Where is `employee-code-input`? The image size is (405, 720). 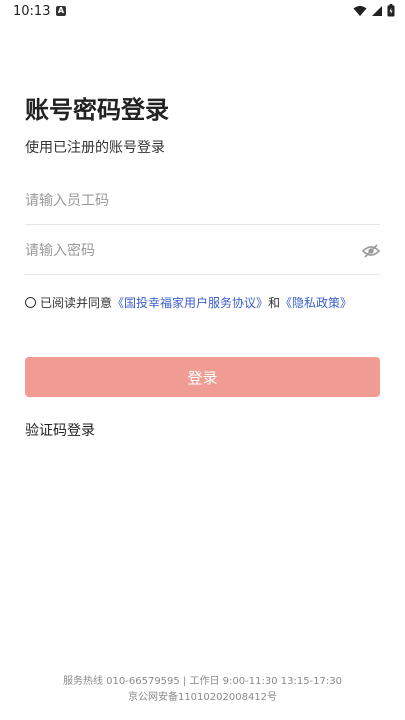 employee-code-input is located at coordinates (185, 201).